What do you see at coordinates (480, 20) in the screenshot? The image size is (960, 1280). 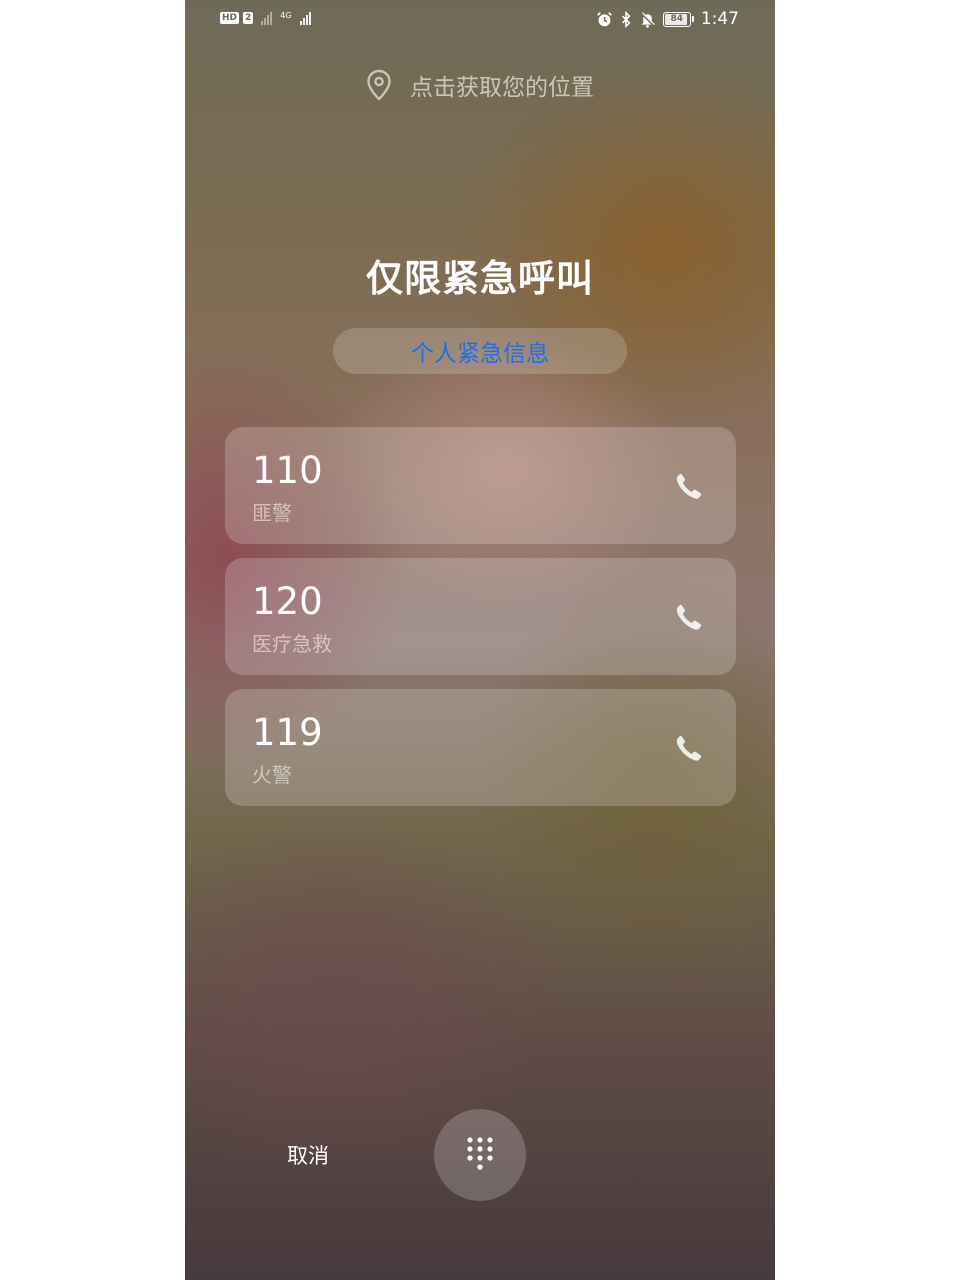 I see `status-bar: HD 2 4G 84 1:47` at bounding box center [480, 20].